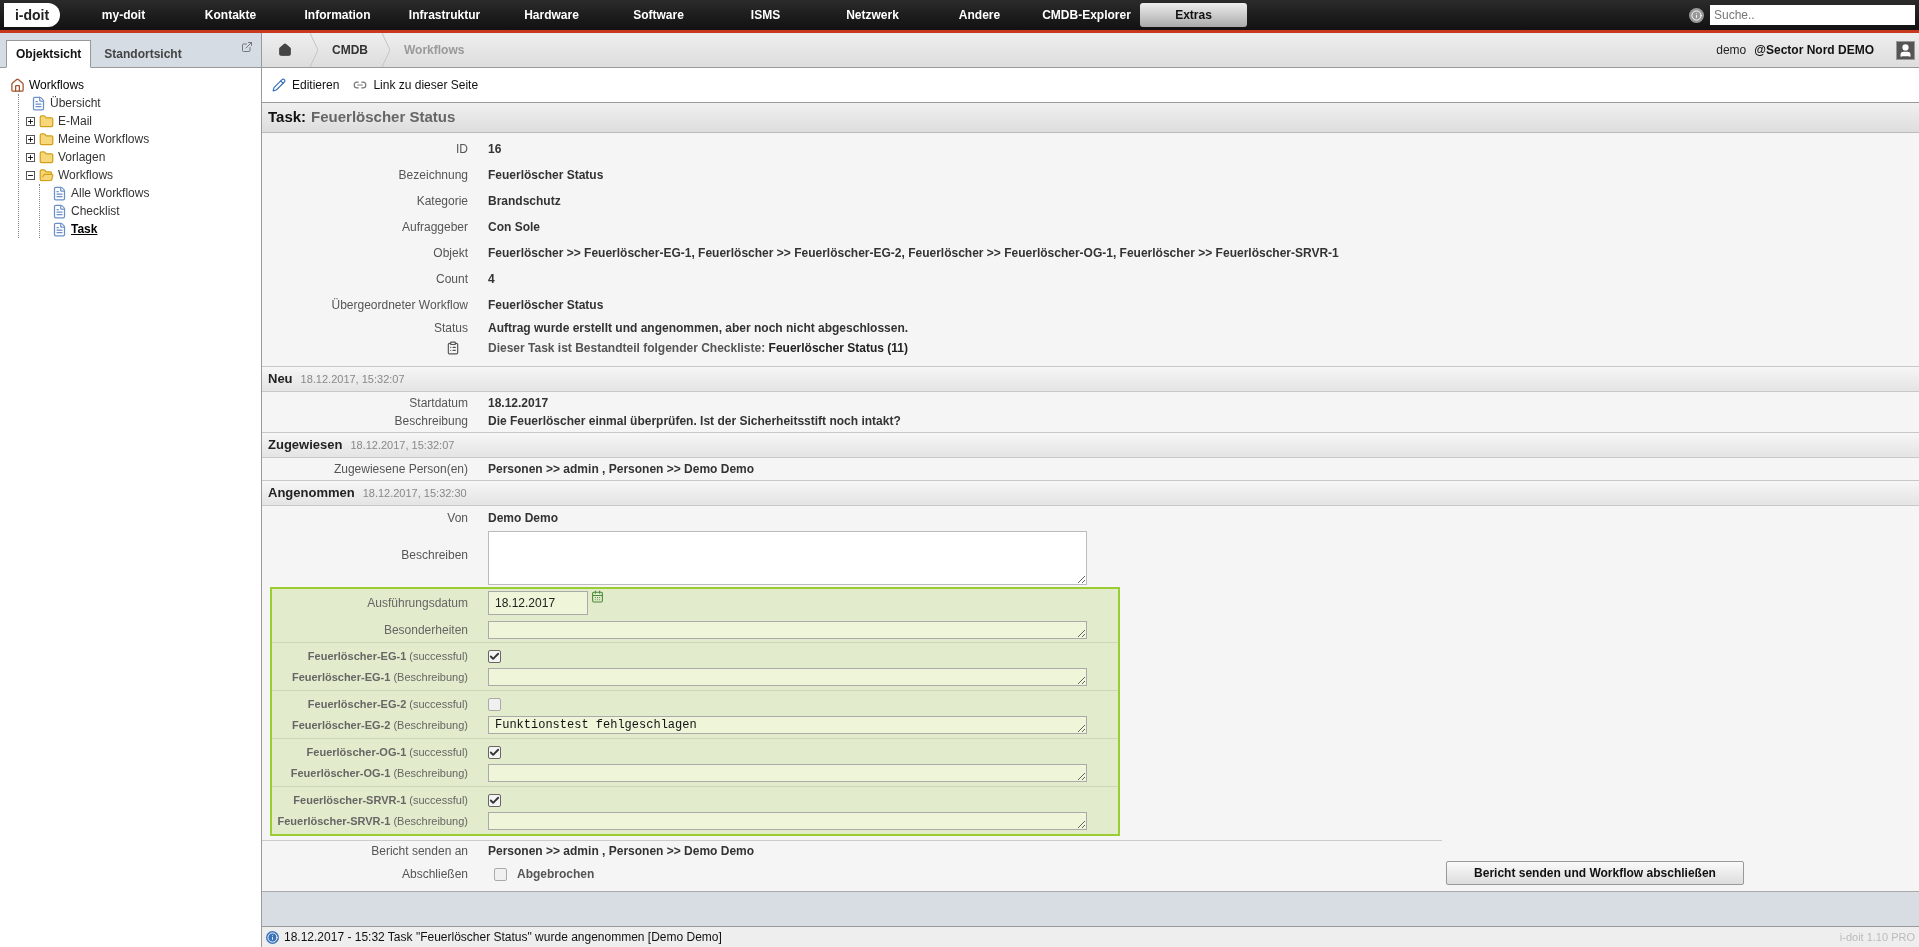  I want to click on tree-item: Vorlagen, so click(82, 157).